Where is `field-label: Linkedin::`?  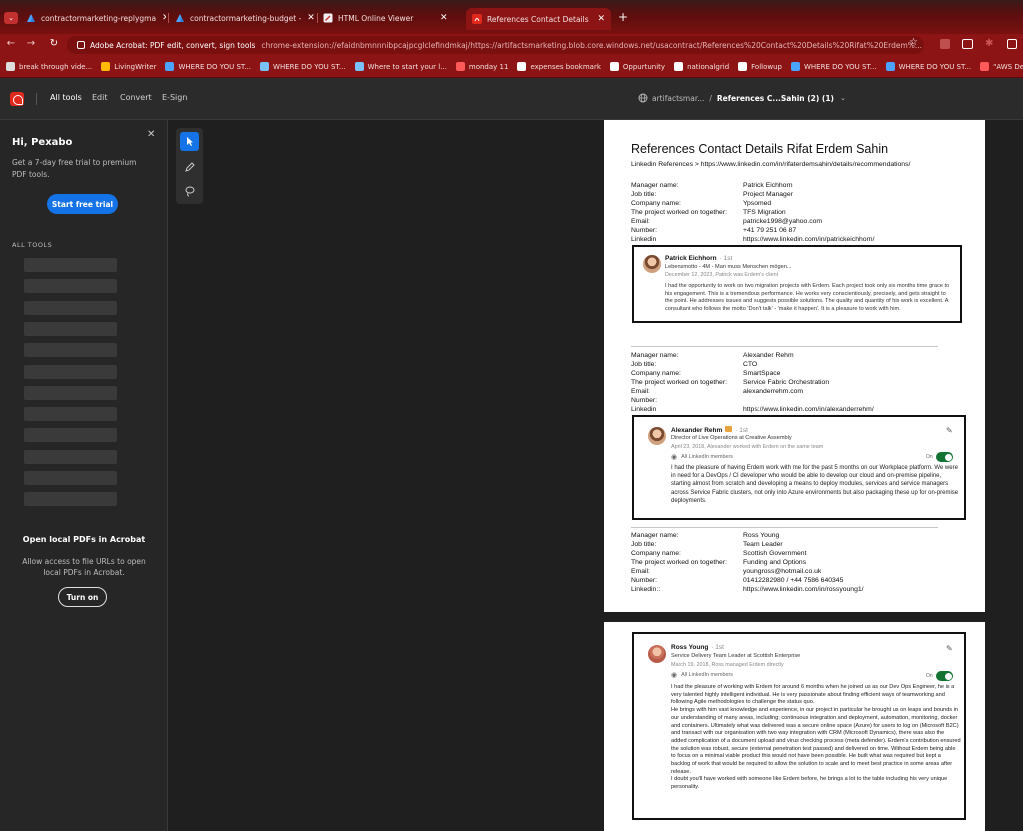
field-label: Linkedin:: is located at coordinates (646, 589).